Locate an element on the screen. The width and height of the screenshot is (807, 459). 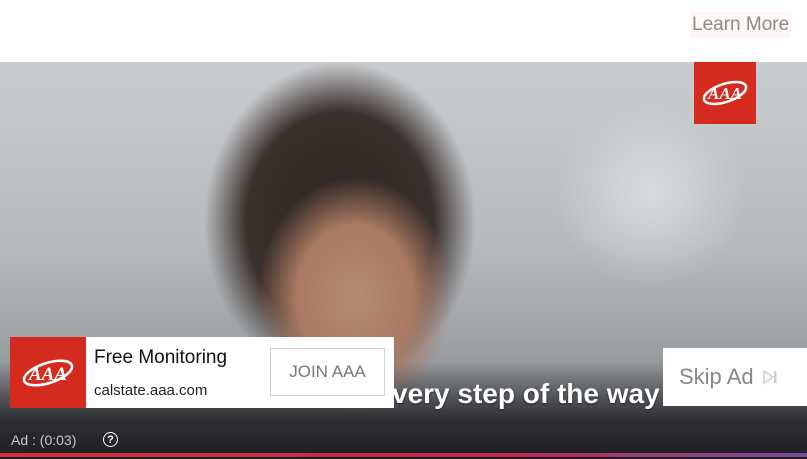
card-url: calstate.aaa.com is located at coordinates (150, 390).